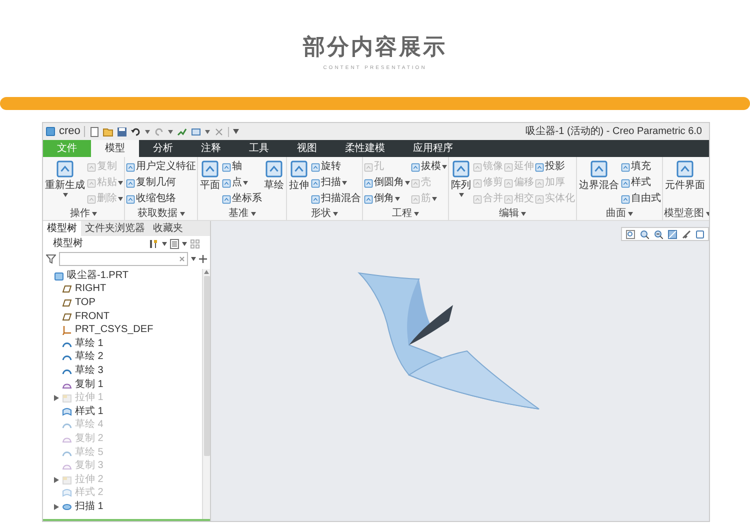  I want to click on ribbon-button: 倒圆角, so click(387, 183).